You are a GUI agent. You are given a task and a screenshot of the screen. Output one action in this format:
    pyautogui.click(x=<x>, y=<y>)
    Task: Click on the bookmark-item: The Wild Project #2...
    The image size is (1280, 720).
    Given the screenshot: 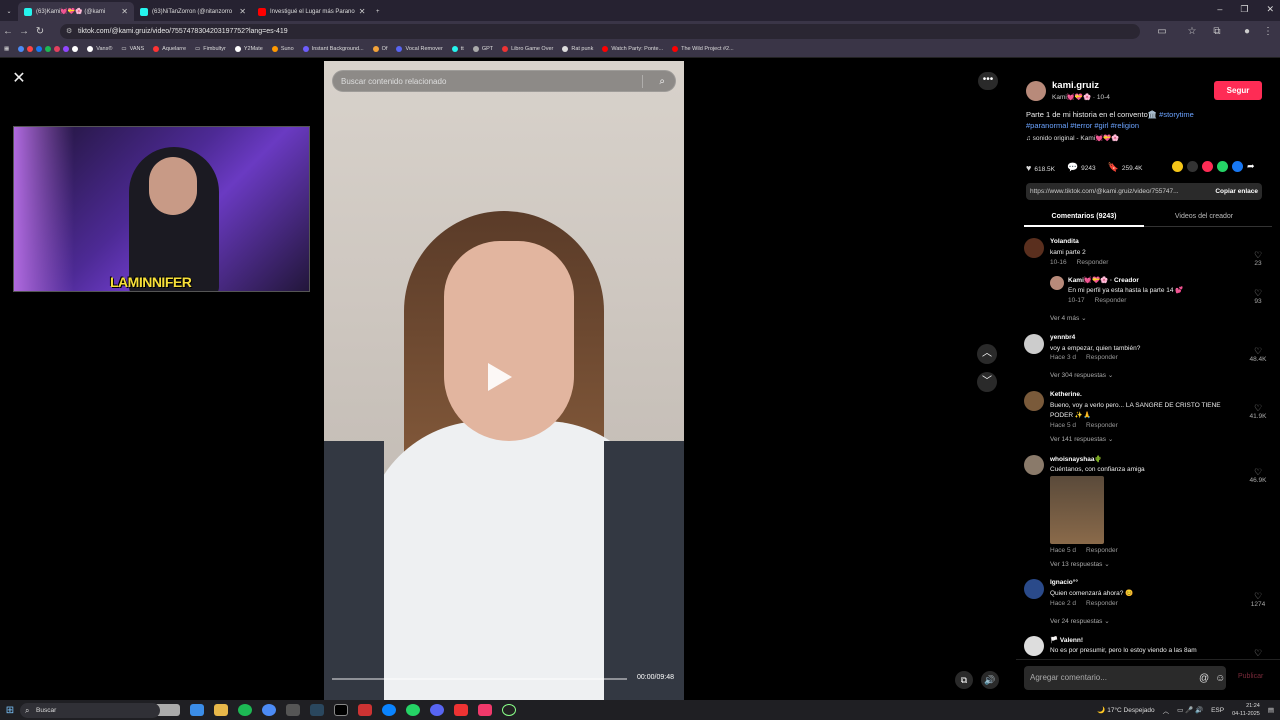 What is the action you would take?
    pyautogui.click(x=703, y=49)
    